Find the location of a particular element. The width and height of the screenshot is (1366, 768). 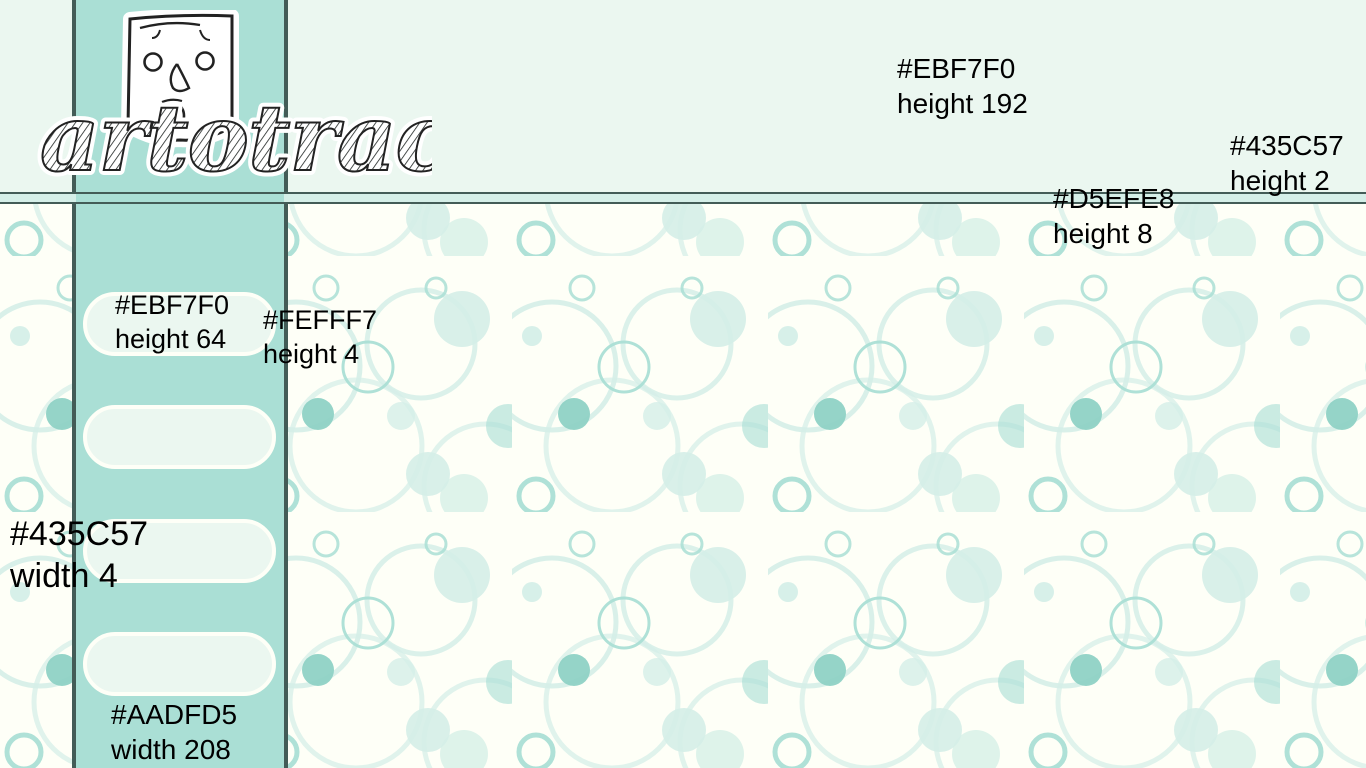

art-tract-logo: artotract artotract is located at coordinates (227, 96).